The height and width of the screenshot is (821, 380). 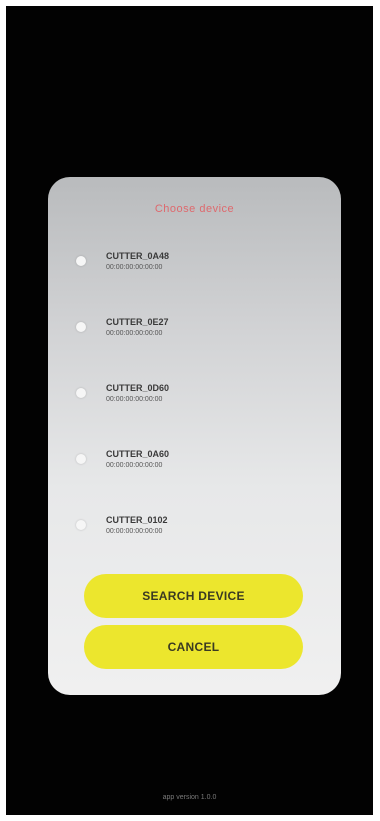 I want to click on device-name: CUTTER_0A48, so click(x=138, y=256).